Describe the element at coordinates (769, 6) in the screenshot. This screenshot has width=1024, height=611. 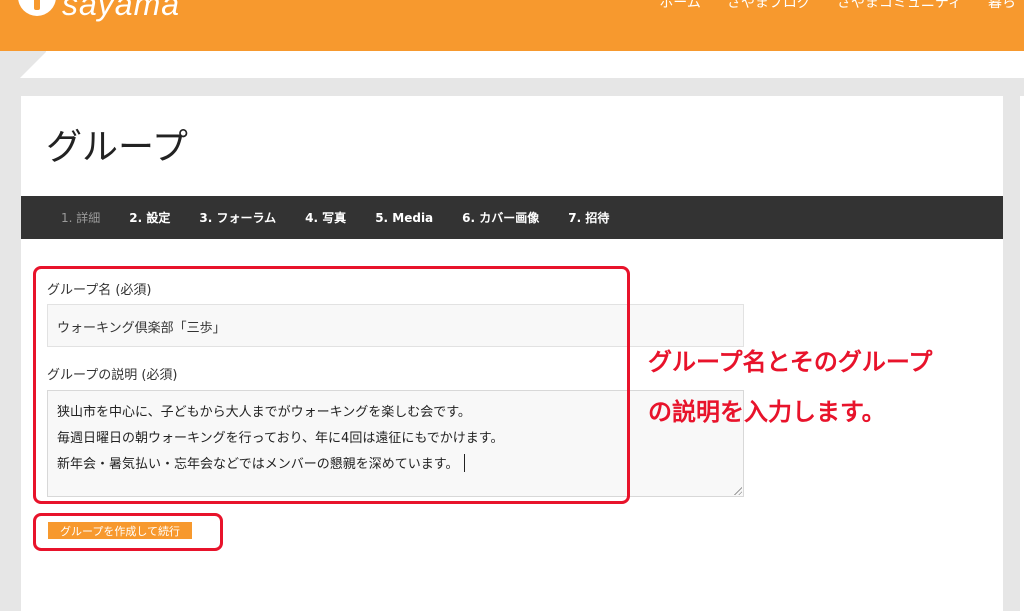
I see `nav-item-blog: さやまブログ` at that location.